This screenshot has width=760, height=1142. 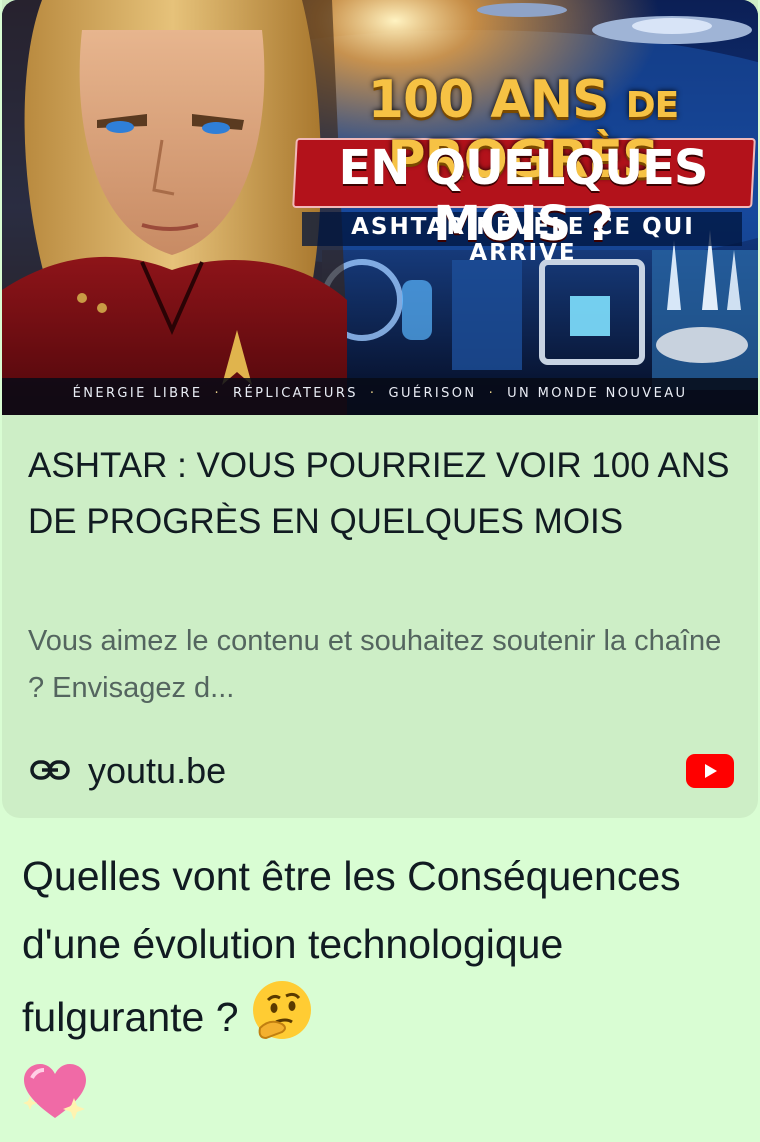 What do you see at coordinates (383, 773) in the screenshot?
I see `link-domain-row: youtu.be` at bounding box center [383, 773].